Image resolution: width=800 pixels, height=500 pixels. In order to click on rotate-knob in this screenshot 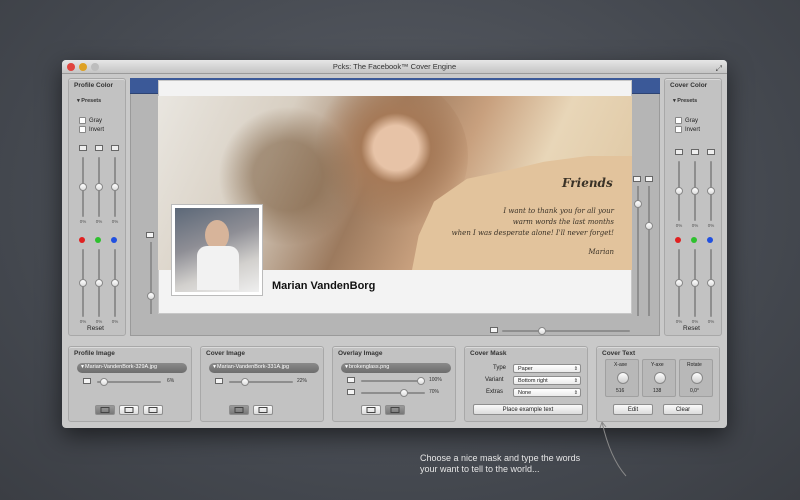, I will do `click(697, 378)`.